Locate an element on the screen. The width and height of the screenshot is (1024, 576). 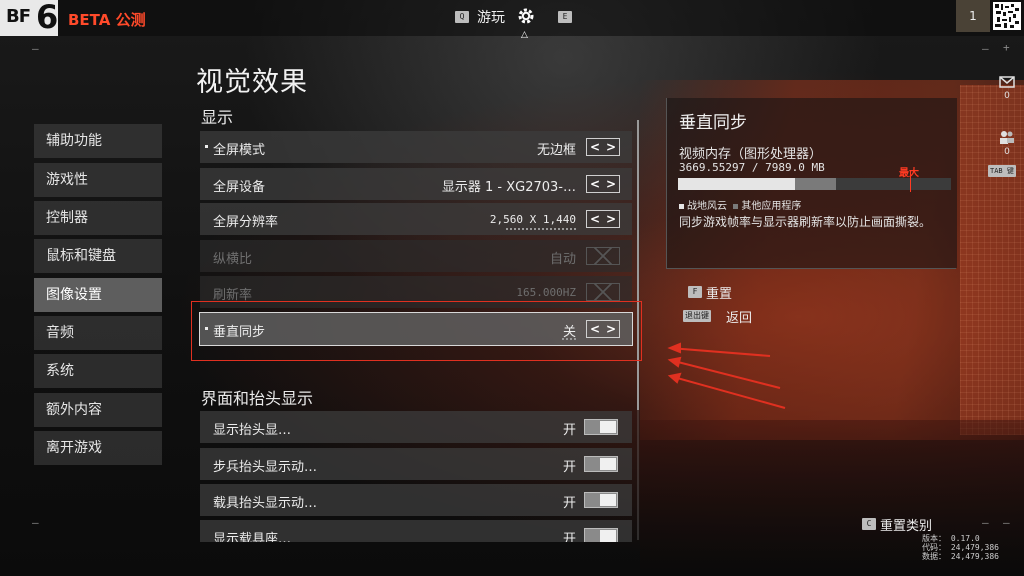
setting-row-resolution: 全屏分辨率 2,560 X 1,440 < > is located at coordinates (416, 219).